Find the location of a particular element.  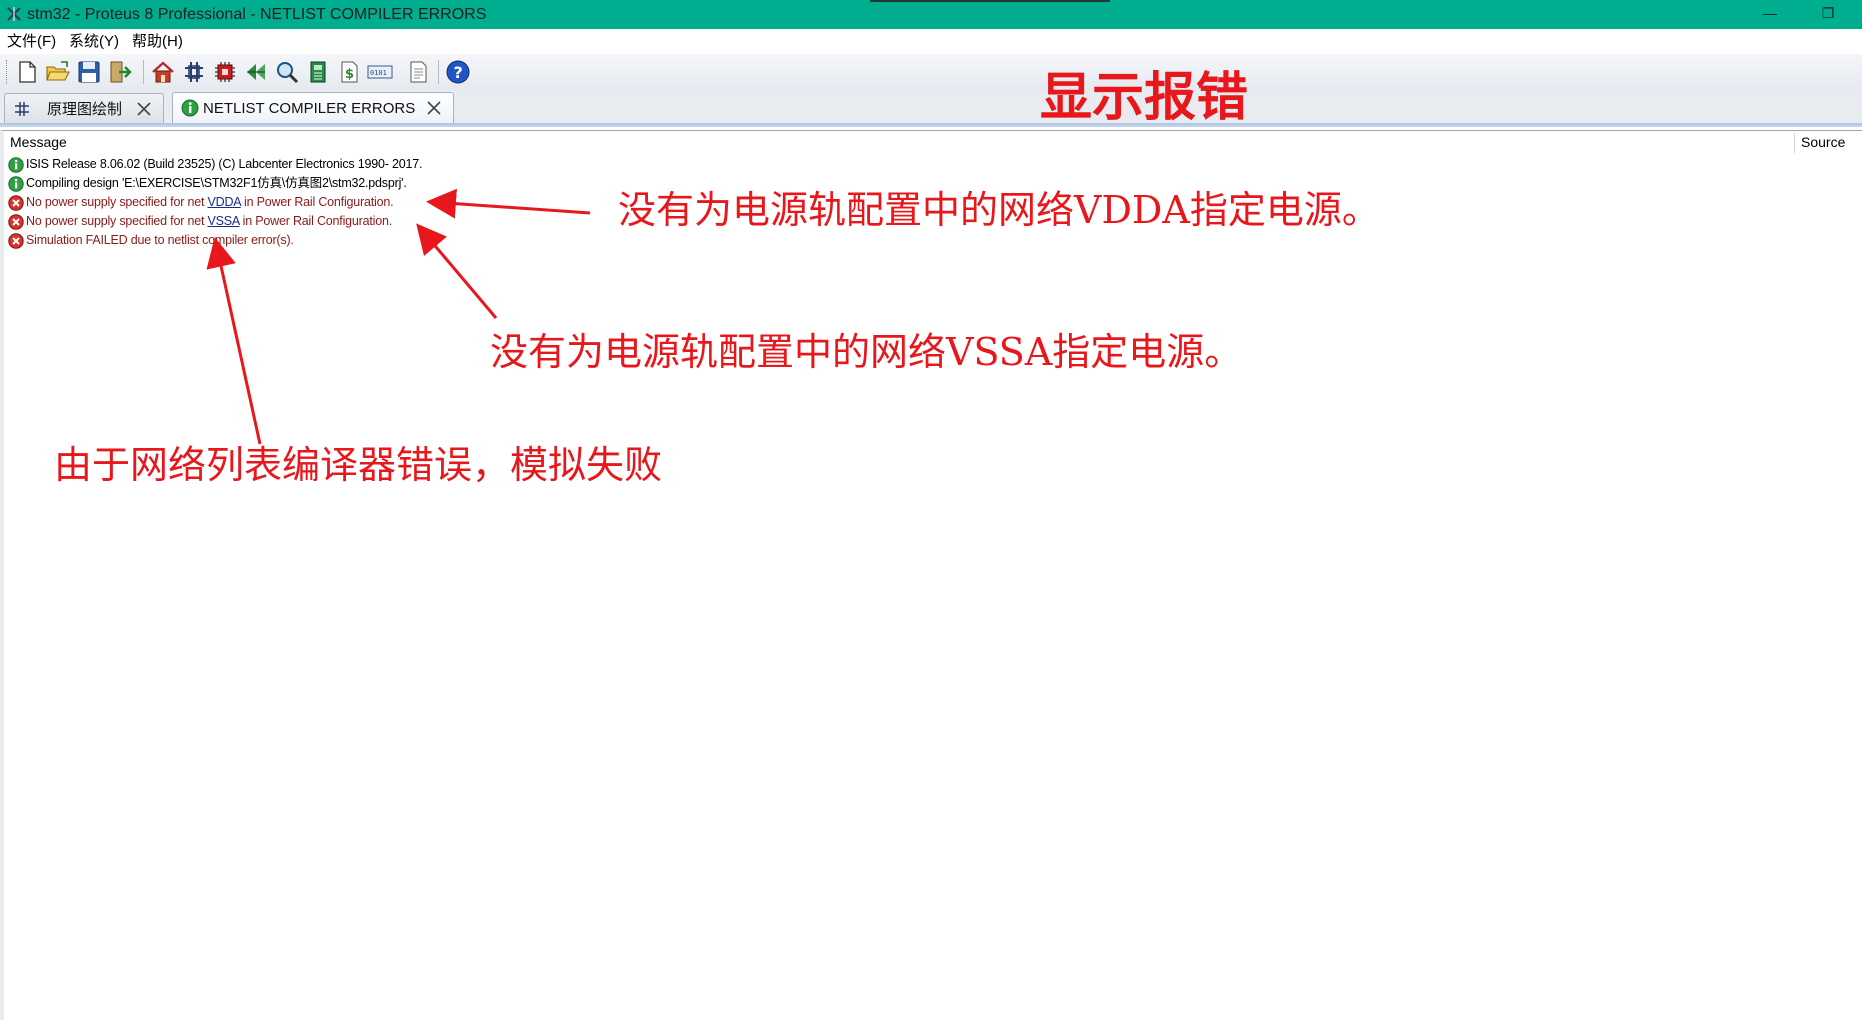

net-link-vssa: VSSA is located at coordinates (224, 221).